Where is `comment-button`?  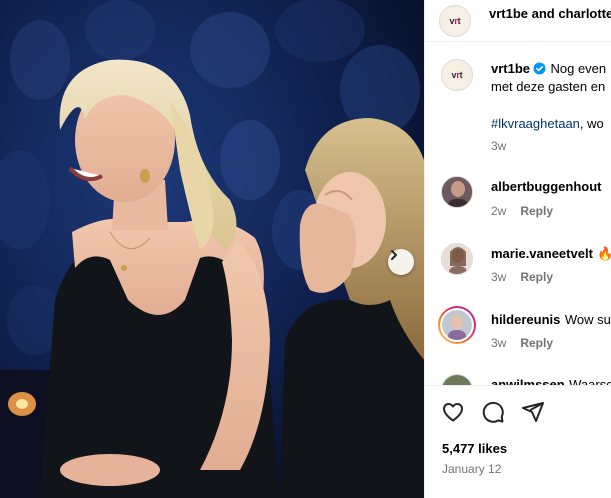 comment-button is located at coordinates (493, 414).